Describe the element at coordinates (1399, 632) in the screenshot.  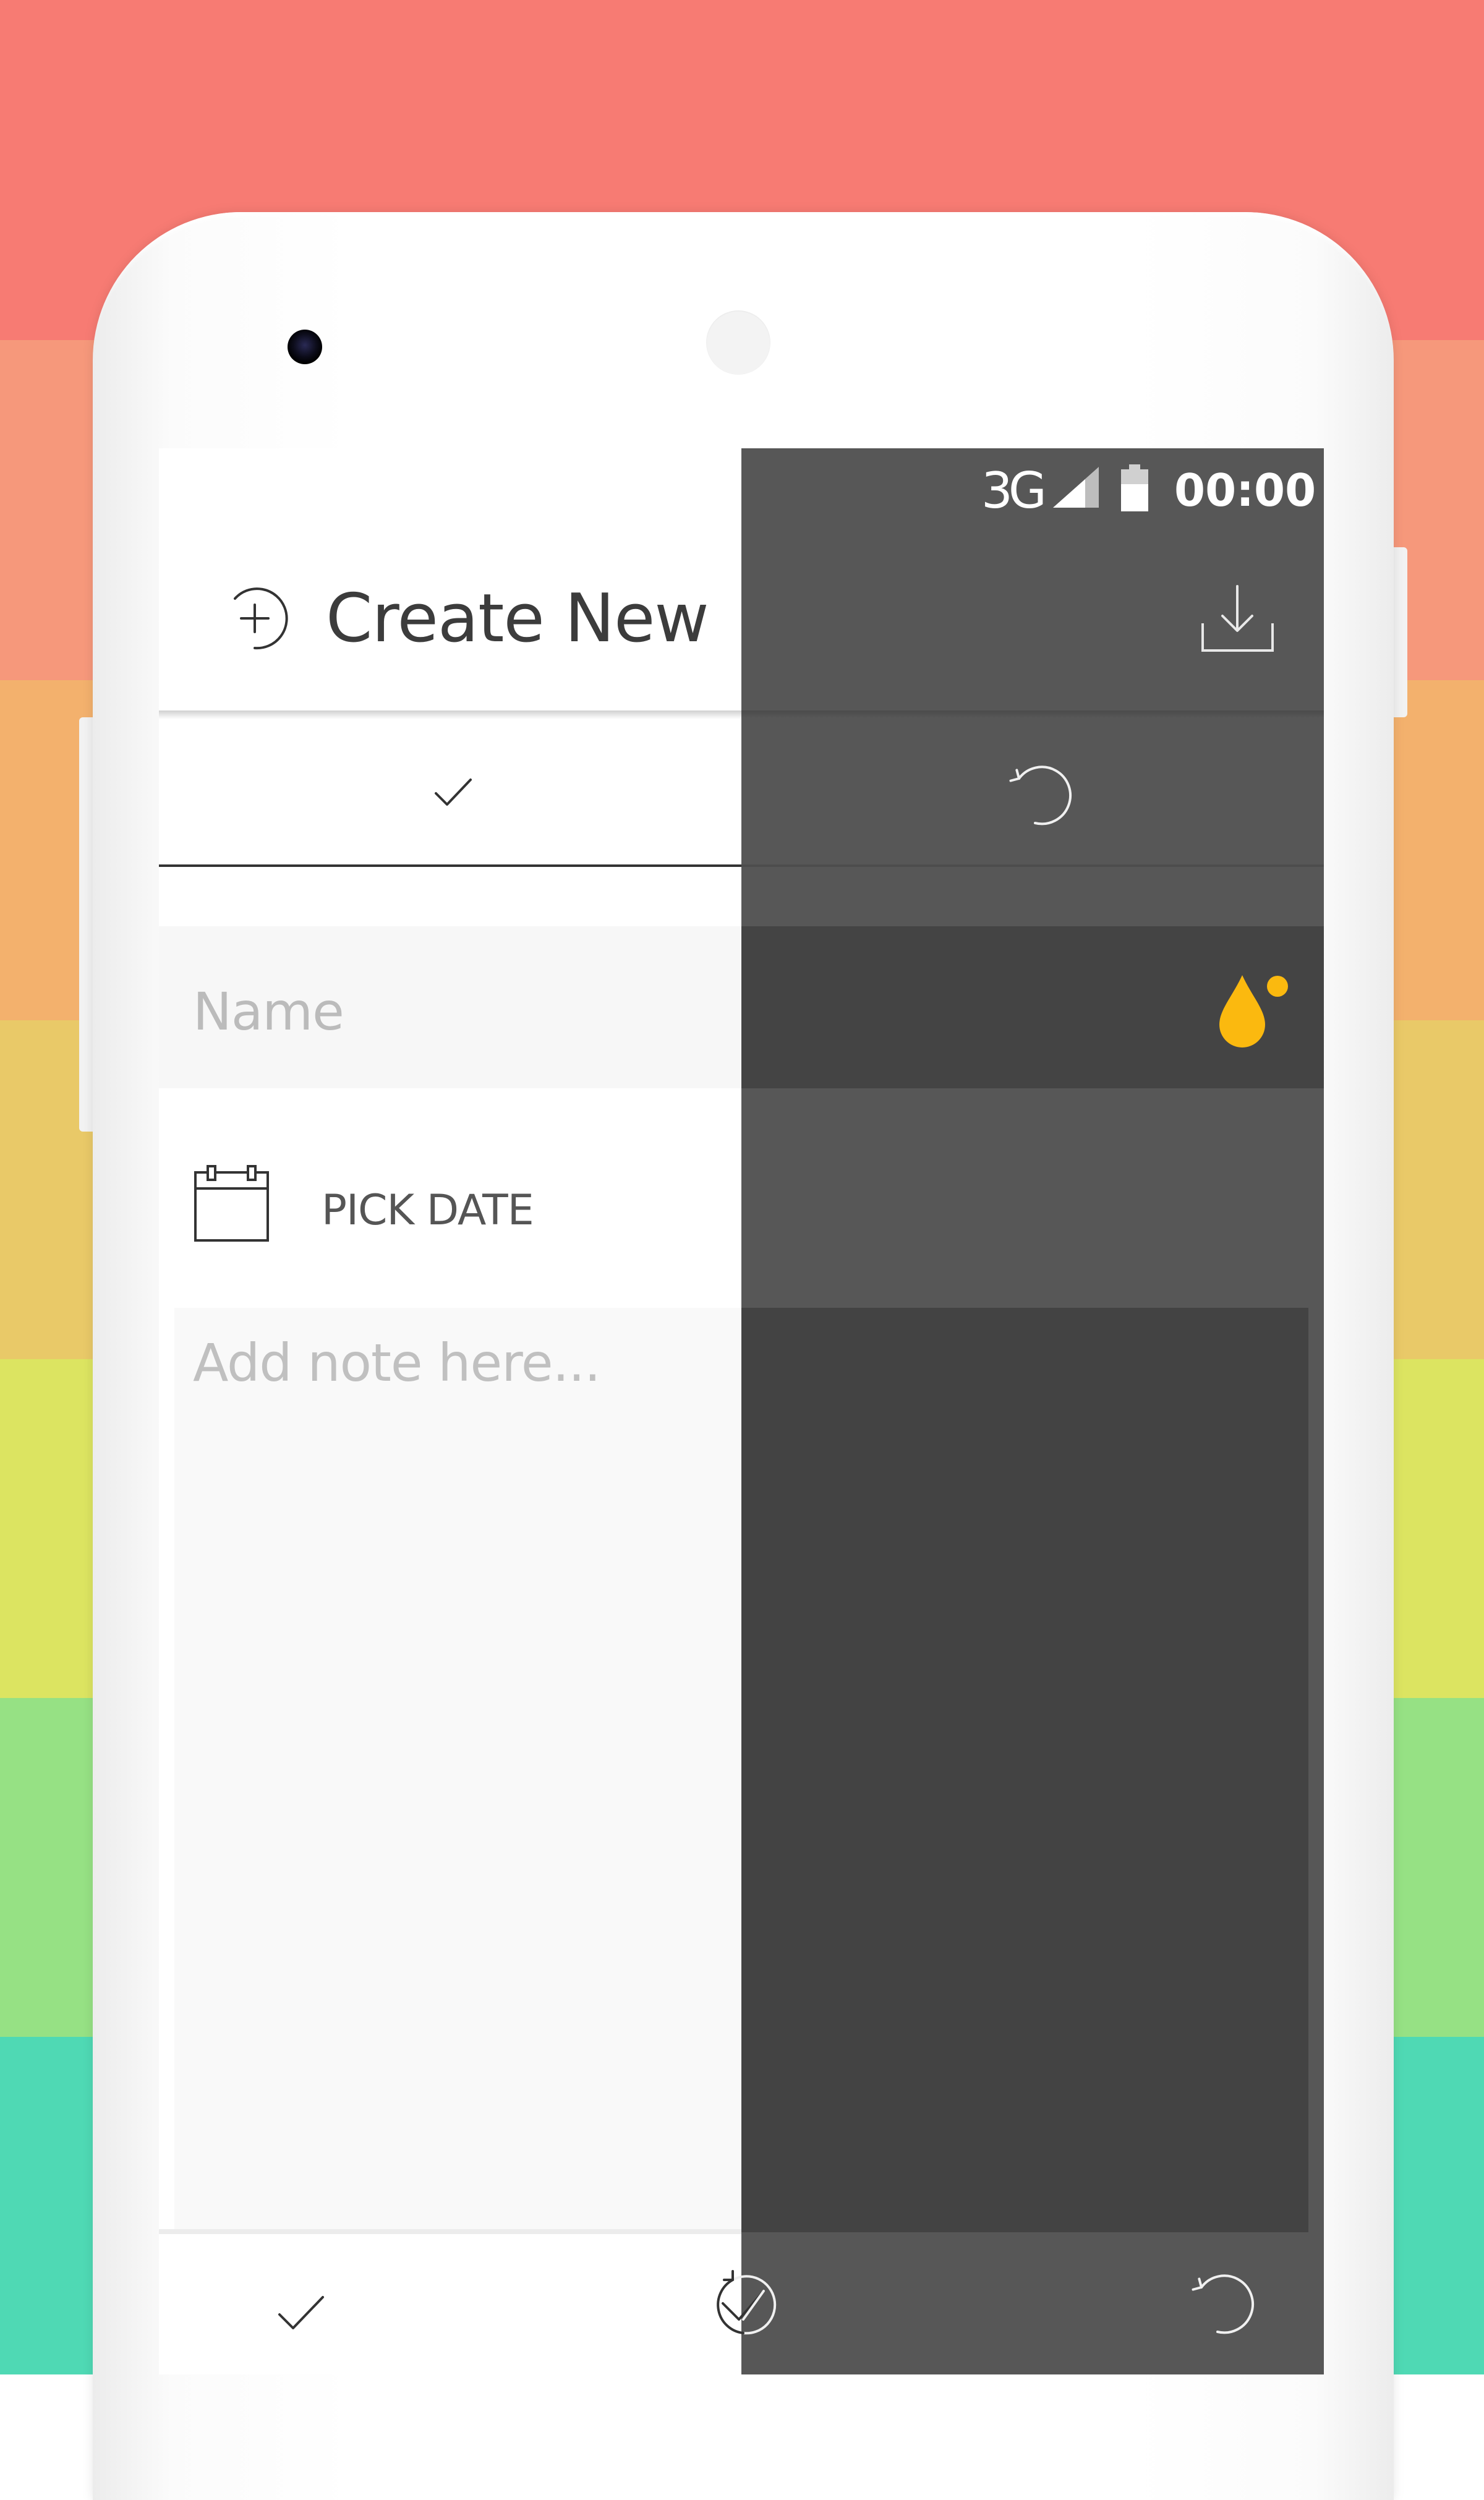
I see `power-button` at that location.